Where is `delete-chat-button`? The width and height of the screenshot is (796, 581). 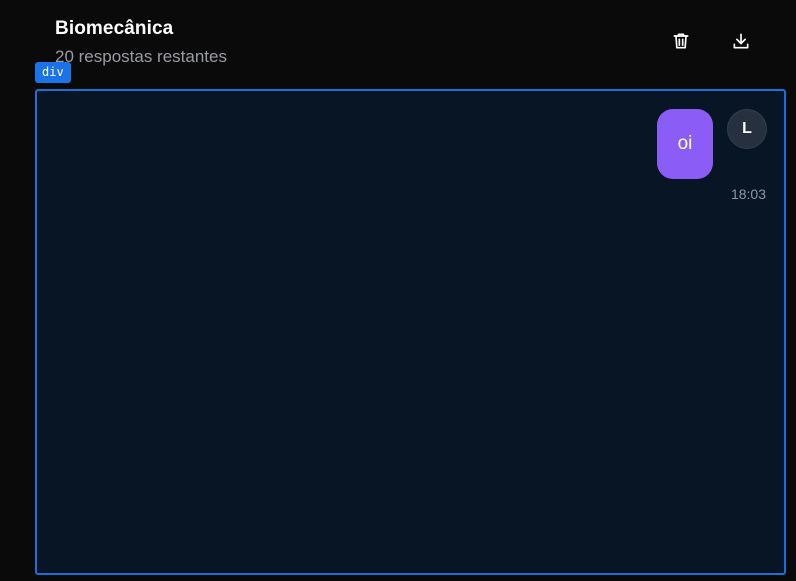 delete-chat-button is located at coordinates (681, 41).